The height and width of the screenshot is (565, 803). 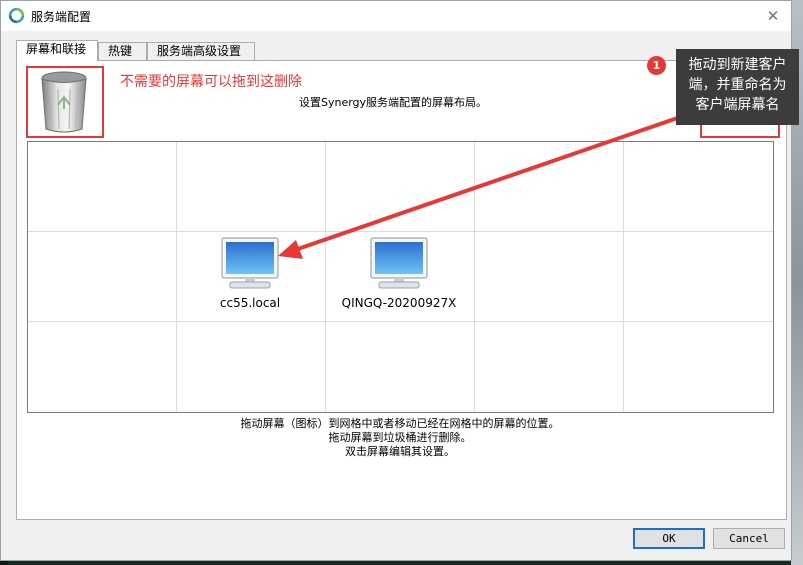 What do you see at coordinates (57, 50) in the screenshot?
I see `tab-screens-and-links: 屏幕和联接` at bounding box center [57, 50].